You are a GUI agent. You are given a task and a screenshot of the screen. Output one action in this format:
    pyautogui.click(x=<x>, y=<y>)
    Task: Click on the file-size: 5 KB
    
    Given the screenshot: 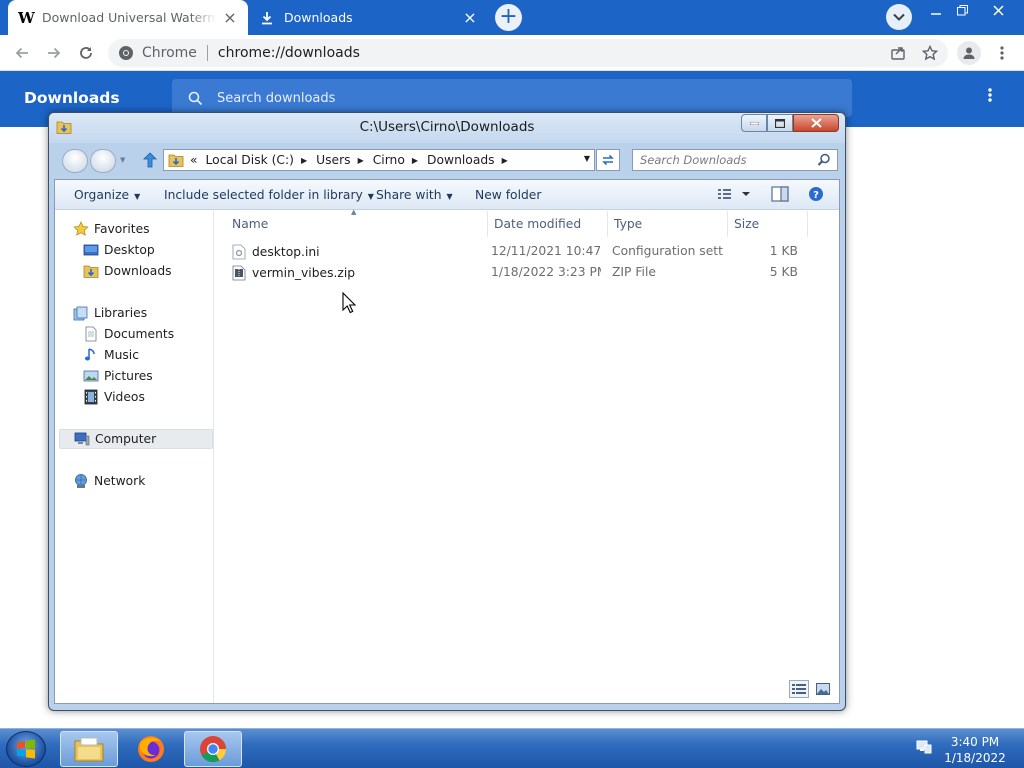 What is the action you would take?
    pyautogui.click(x=783, y=272)
    